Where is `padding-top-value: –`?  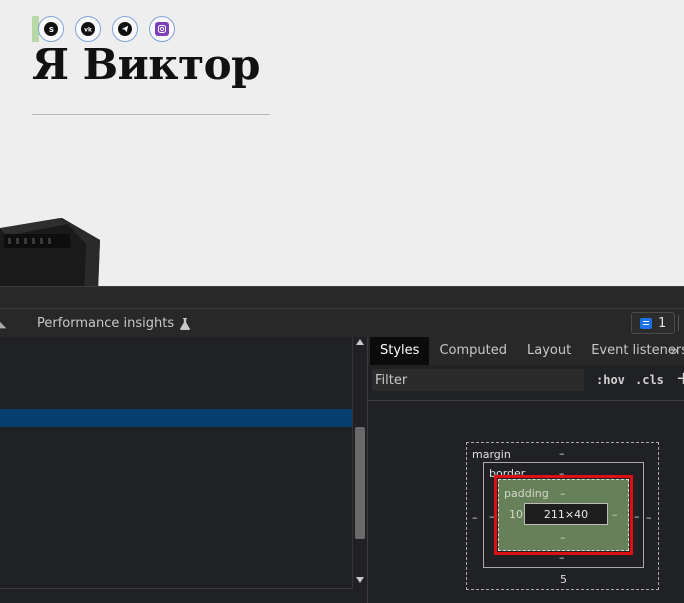 padding-top-value: – is located at coordinates (563, 493).